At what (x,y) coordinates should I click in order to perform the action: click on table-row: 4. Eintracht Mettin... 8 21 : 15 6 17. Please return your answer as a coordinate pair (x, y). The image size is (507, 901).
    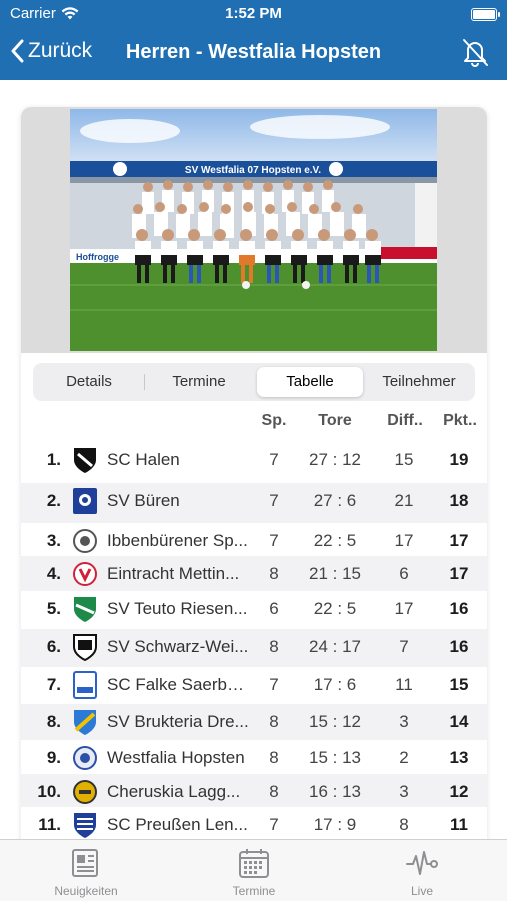
    Looking at the image, I should click on (254, 573).